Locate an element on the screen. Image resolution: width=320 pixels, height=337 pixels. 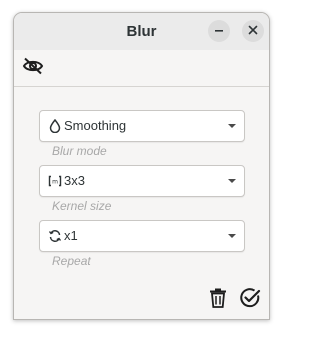
apply-button is located at coordinates (250, 300).